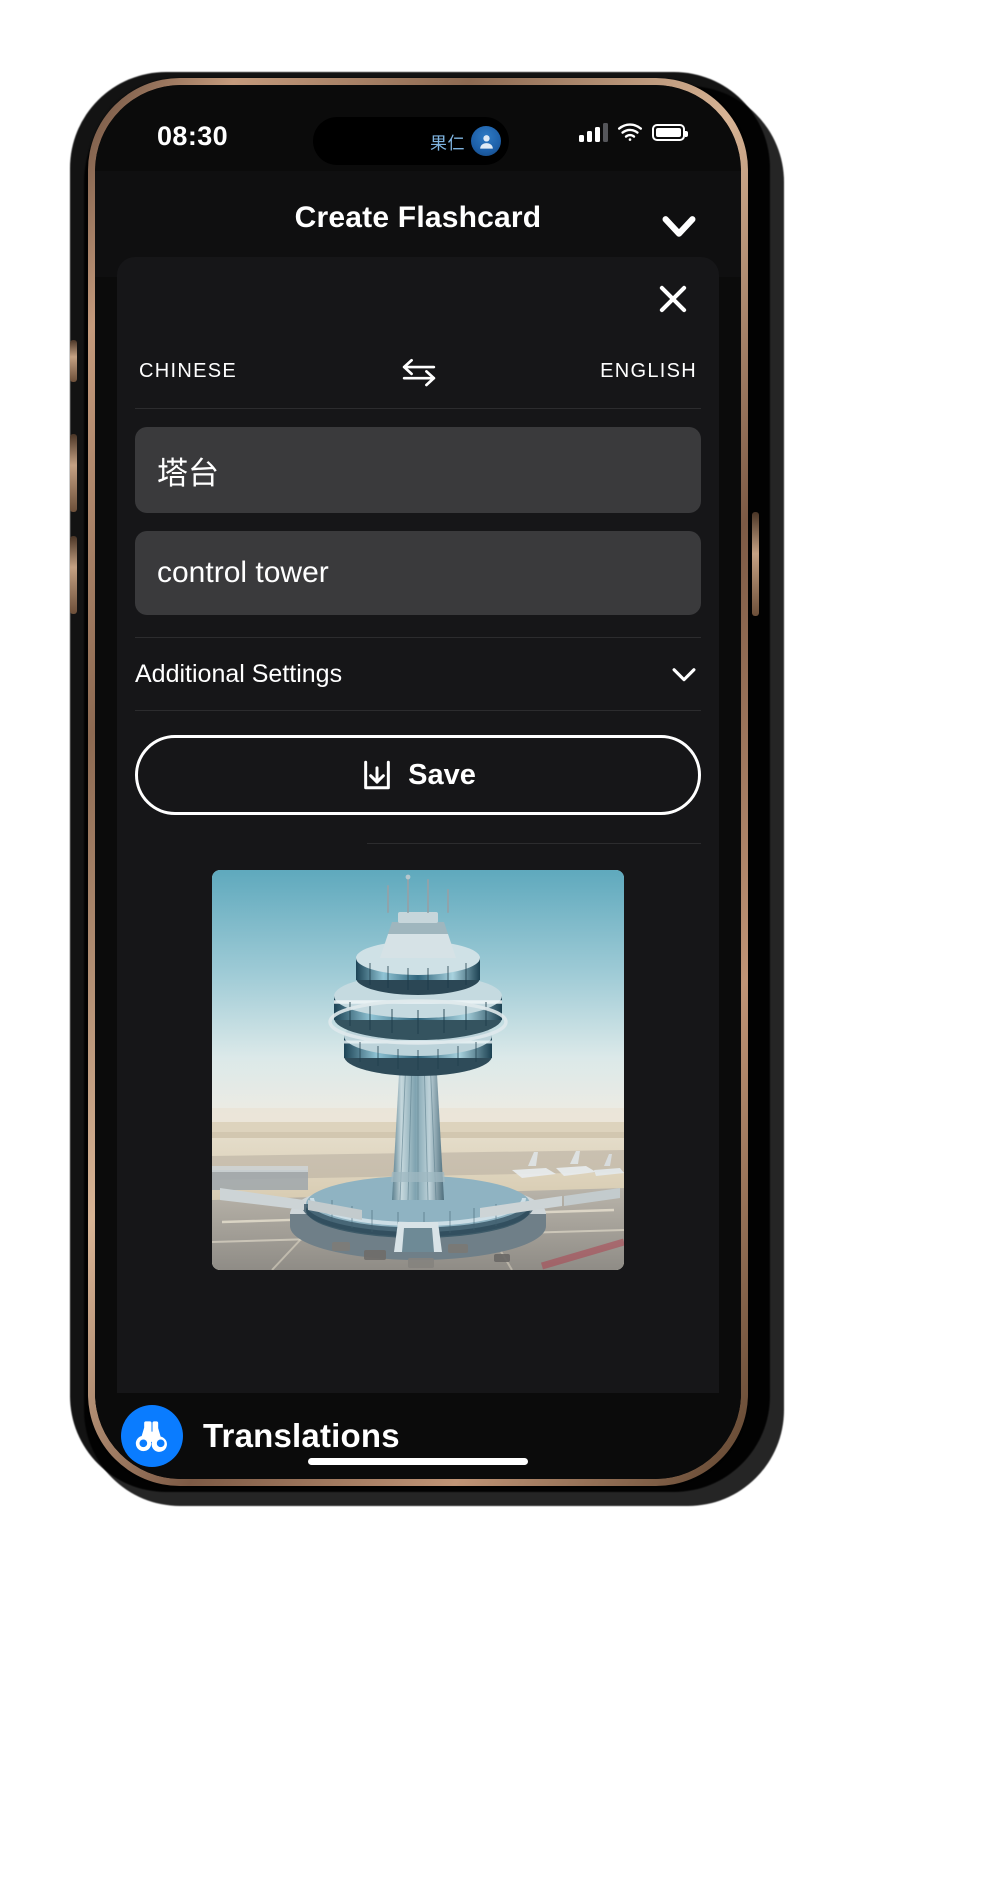 The image size is (1000, 1890). I want to click on app-name-label: Translations, so click(301, 1435).